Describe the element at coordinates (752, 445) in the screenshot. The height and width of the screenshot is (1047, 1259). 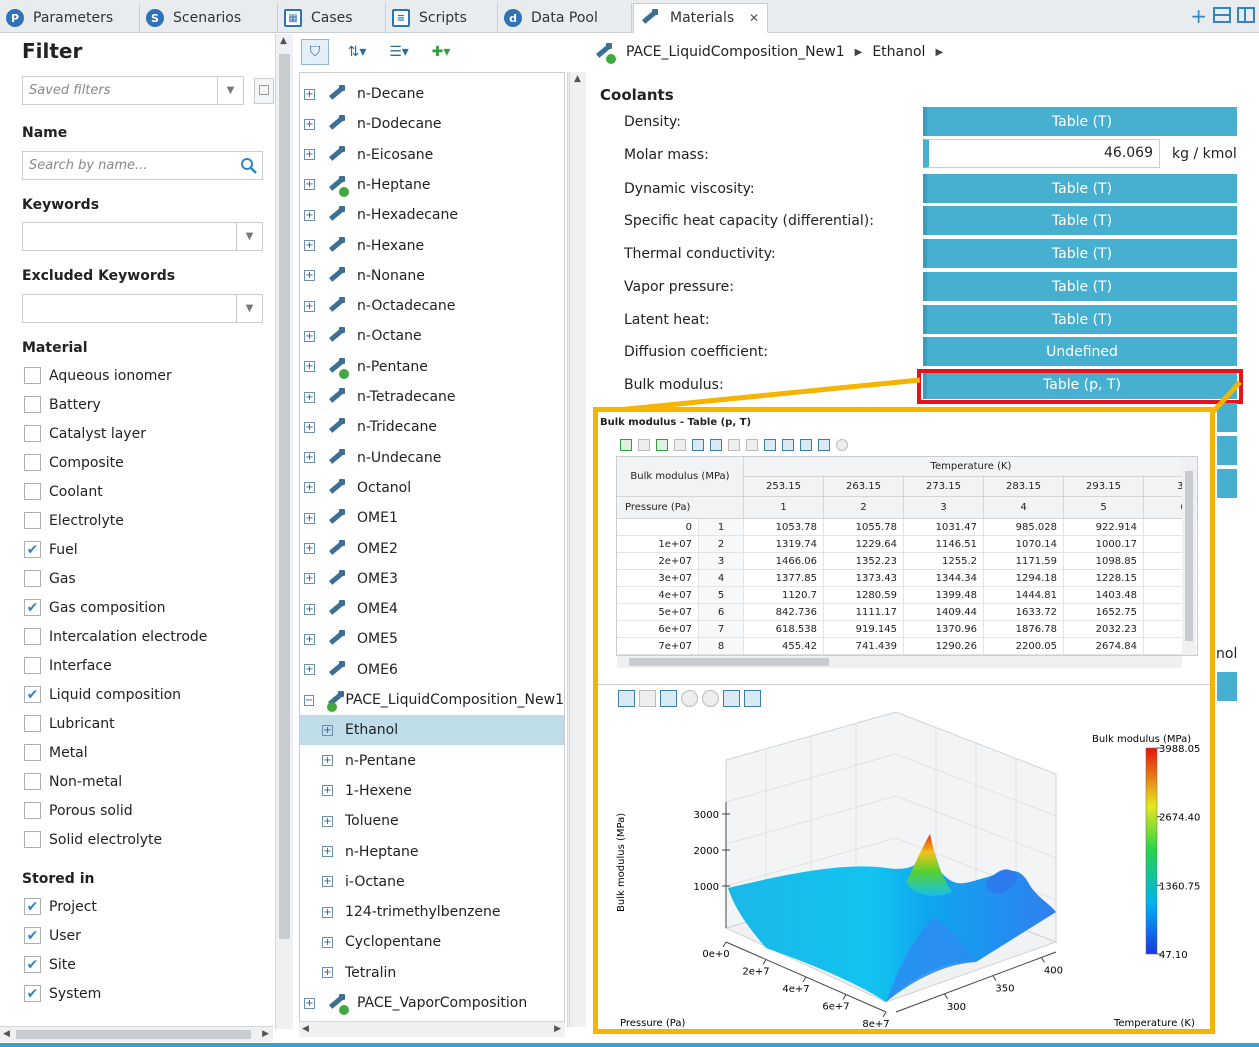
I see `paste-icon` at that location.